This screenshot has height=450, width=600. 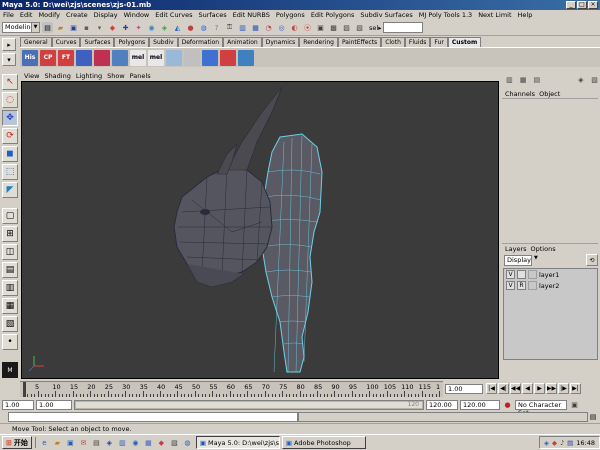 I want to click on command-input, so click(x=153, y=417).